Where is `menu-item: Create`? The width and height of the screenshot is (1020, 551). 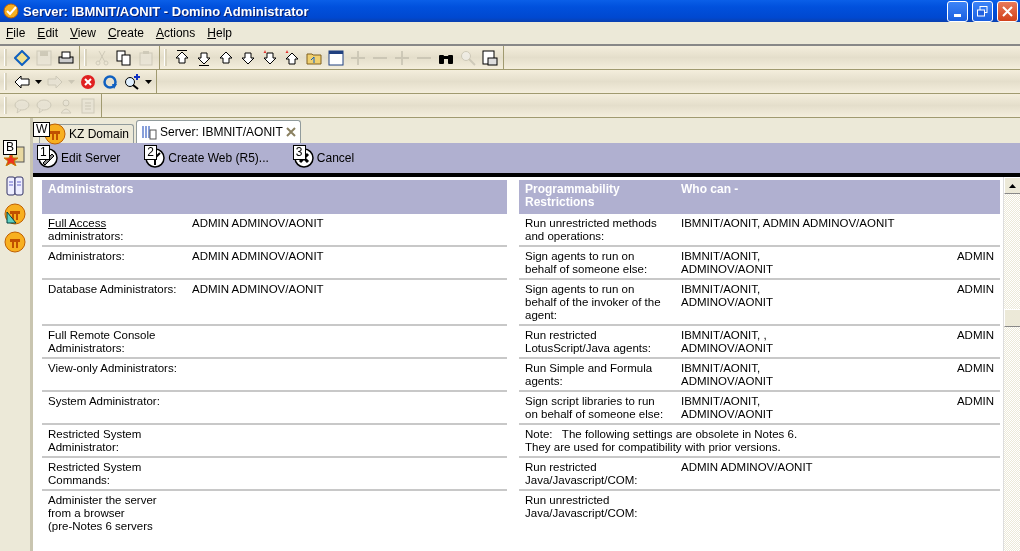
menu-item: Create is located at coordinates (125, 33).